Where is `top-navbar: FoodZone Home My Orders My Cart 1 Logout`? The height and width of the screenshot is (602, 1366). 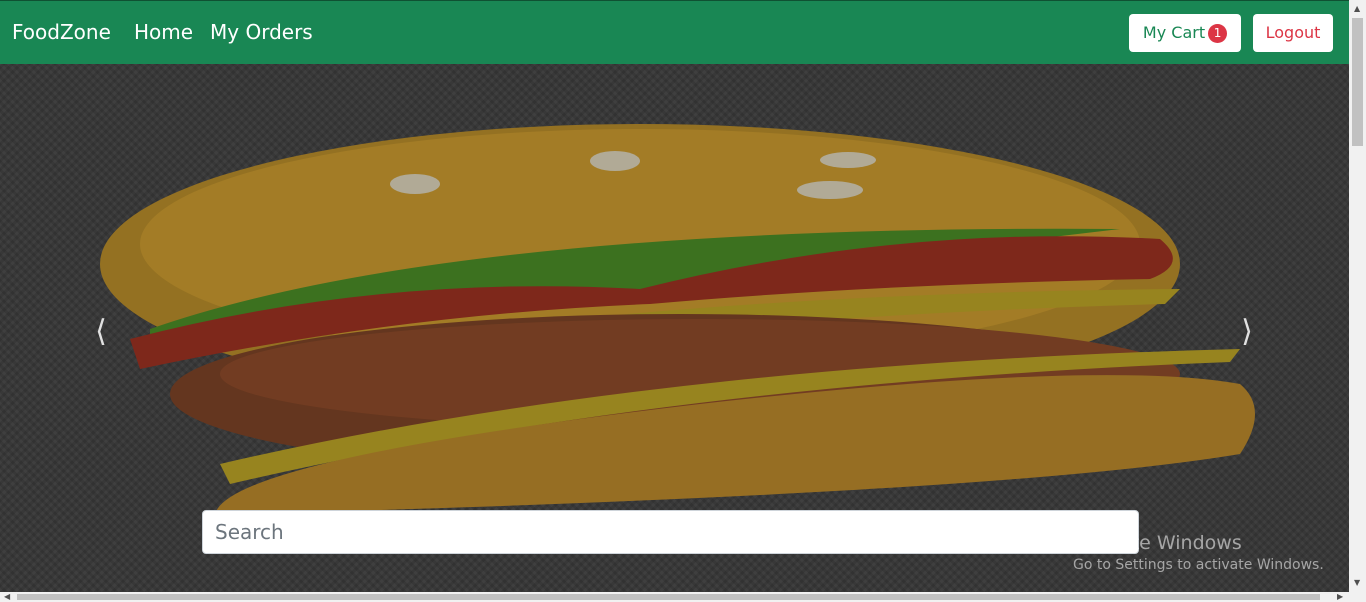
top-navbar: FoodZone Home My Orders My Cart 1 Logout is located at coordinates (674, 32).